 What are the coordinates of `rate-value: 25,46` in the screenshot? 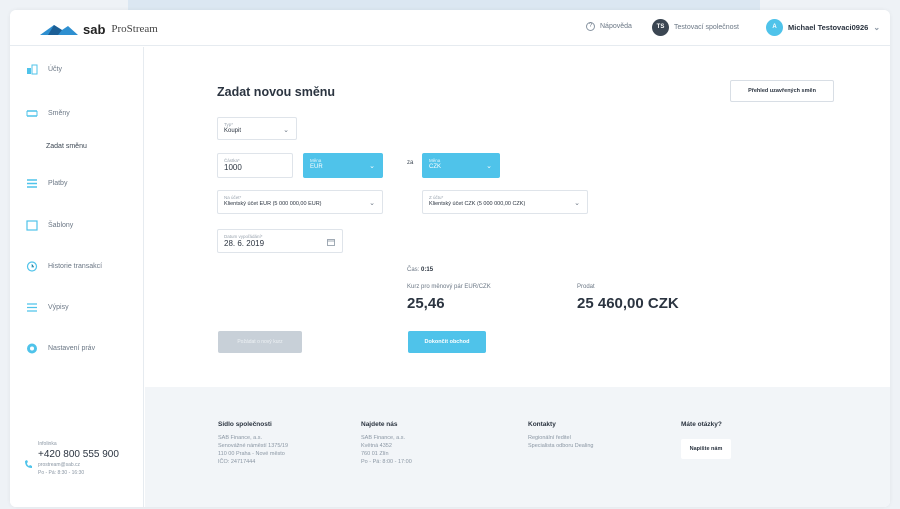 It's located at (426, 303).